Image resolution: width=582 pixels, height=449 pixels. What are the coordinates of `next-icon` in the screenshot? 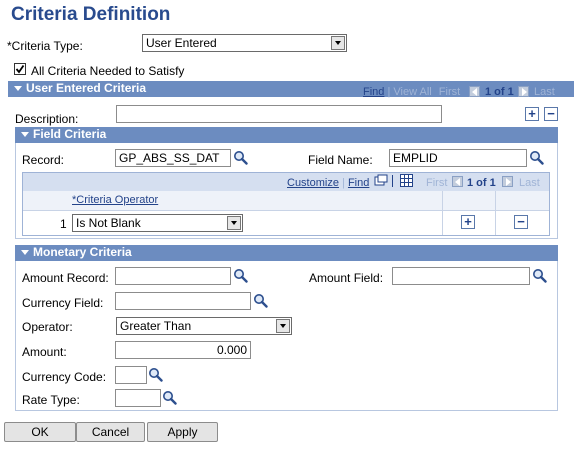 It's located at (523, 91).